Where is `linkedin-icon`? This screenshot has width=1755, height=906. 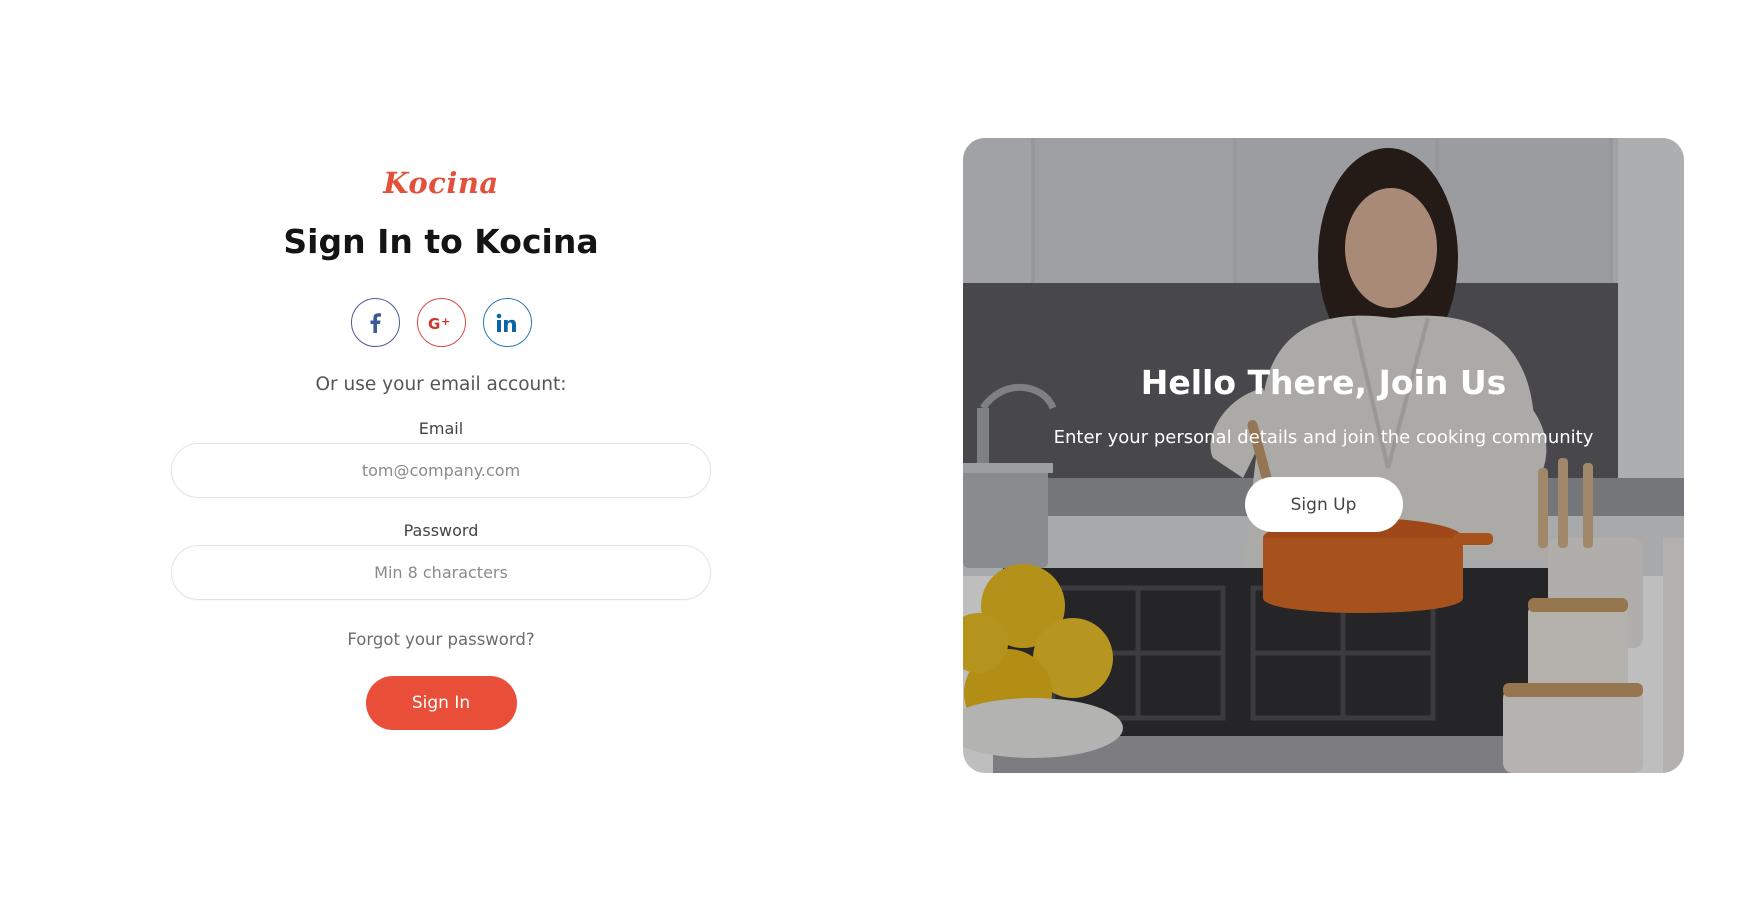 linkedin-icon is located at coordinates (506, 322).